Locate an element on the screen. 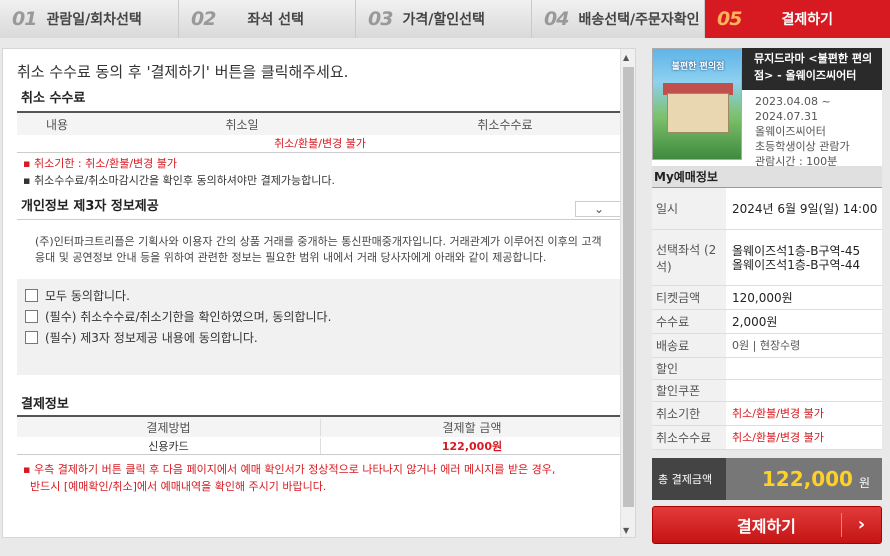  row-datetime: 일시 2024년 6월 9일(일) 14:00 is located at coordinates (767, 209).